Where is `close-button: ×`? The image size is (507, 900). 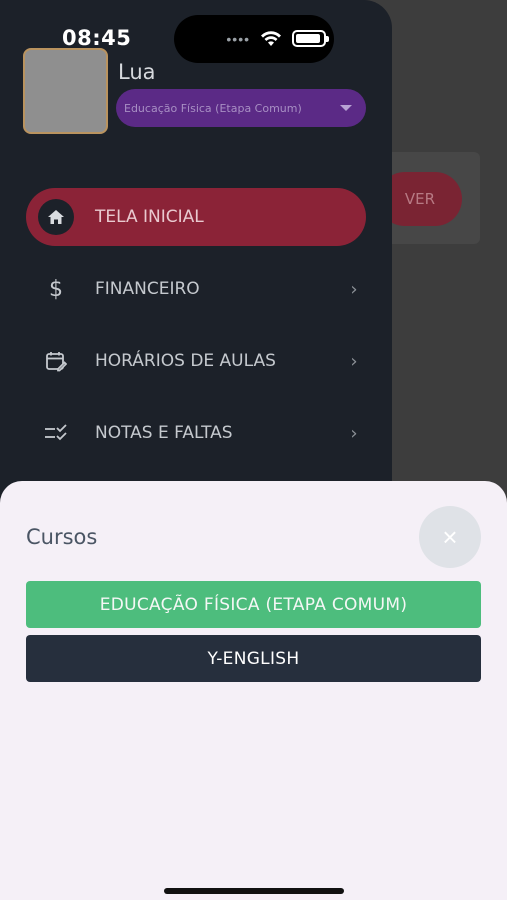 close-button: × is located at coordinates (450, 537).